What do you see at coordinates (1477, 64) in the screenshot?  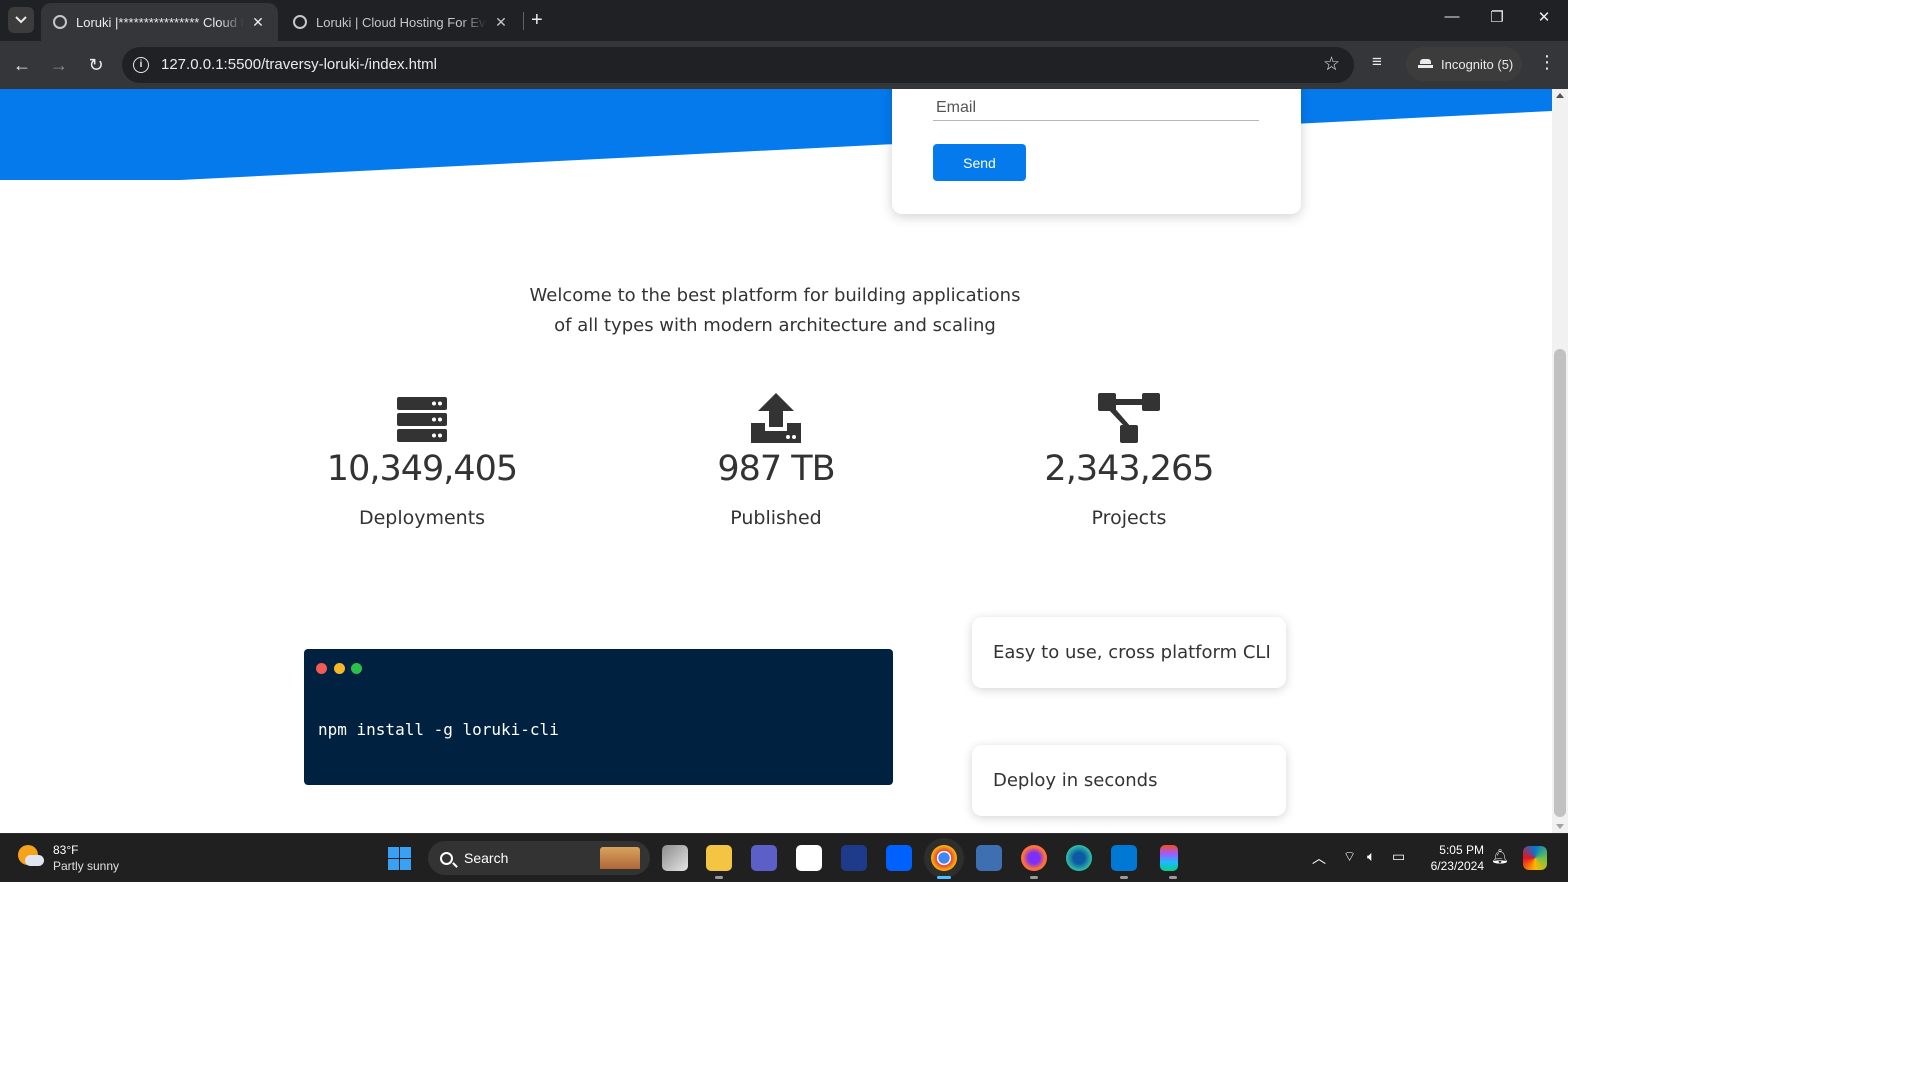 I see `incognito-label: Incognito (5)` at bounding box center [1477, 64].